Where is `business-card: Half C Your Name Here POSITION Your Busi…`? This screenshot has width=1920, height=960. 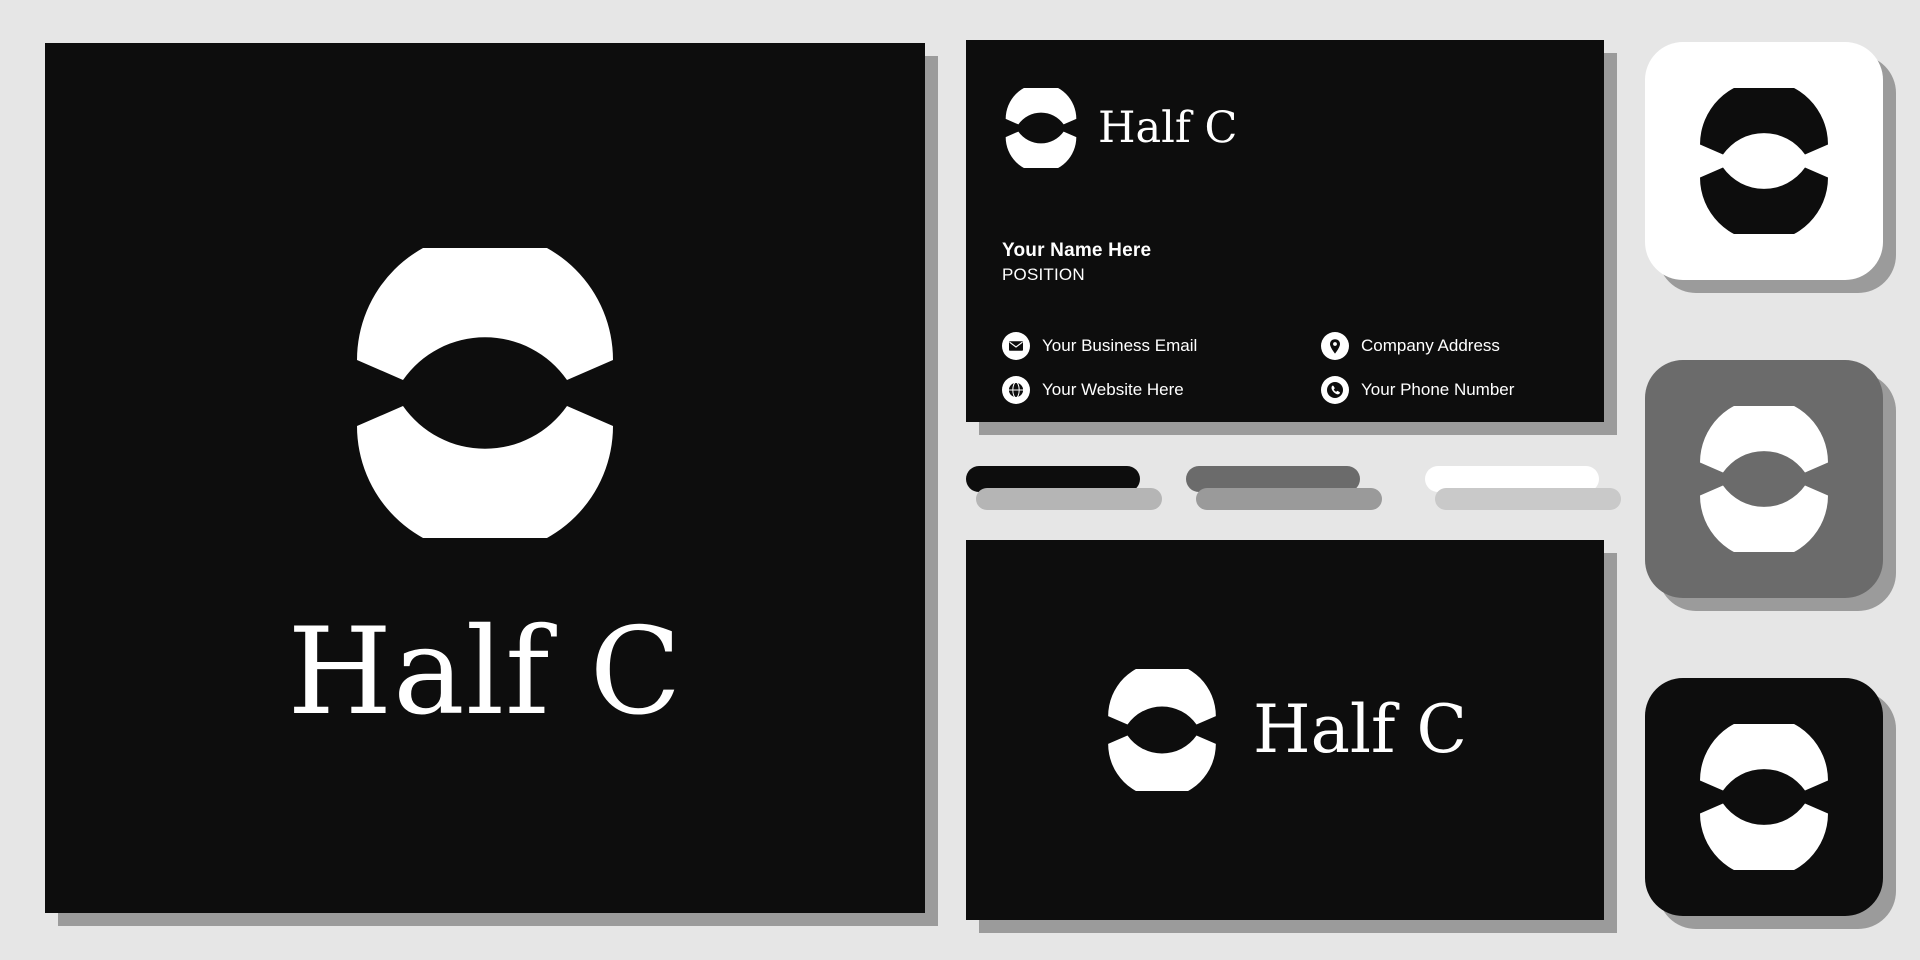 business-card: Half C Your Name Here POSITION Your Busi… is located at coordinates (1285, 231).